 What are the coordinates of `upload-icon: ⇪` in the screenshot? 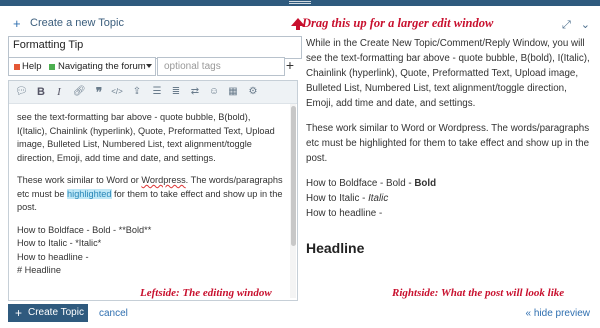 It's located at (137, 92).